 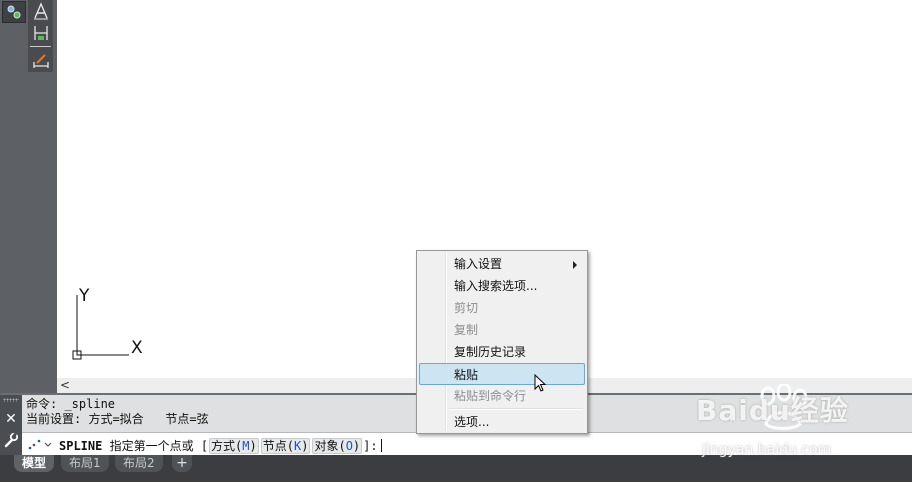 I want to click on prompt-text: 指定第一个点或 [, so click(x=159, y=446).